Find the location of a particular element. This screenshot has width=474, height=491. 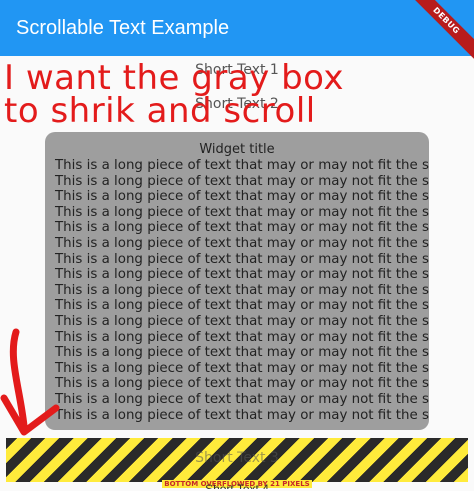

short-text-4: Short Text 4 is located at coordinates (237, 485).